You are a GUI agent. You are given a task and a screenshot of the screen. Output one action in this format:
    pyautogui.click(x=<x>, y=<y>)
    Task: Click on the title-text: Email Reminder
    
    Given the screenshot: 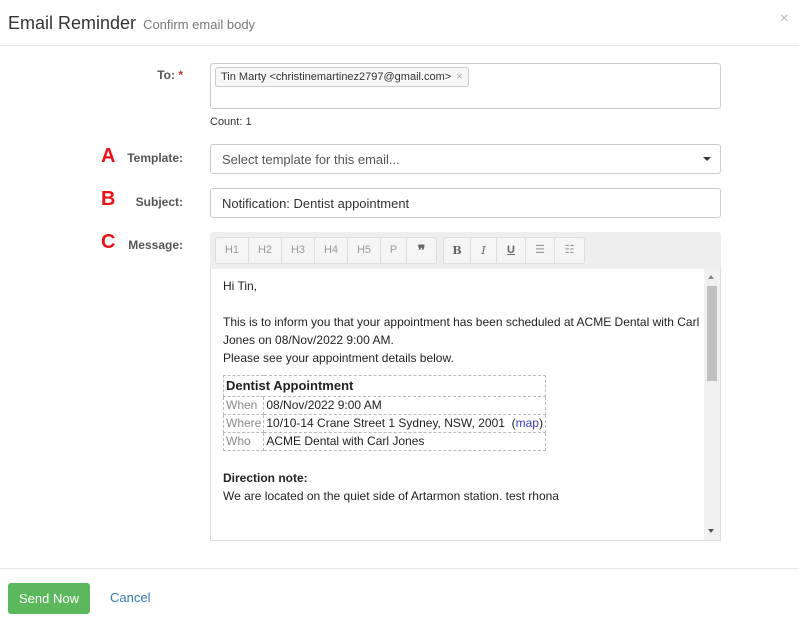 What is the action you would take?
    pyautogui.click(x=72, y=23)
    